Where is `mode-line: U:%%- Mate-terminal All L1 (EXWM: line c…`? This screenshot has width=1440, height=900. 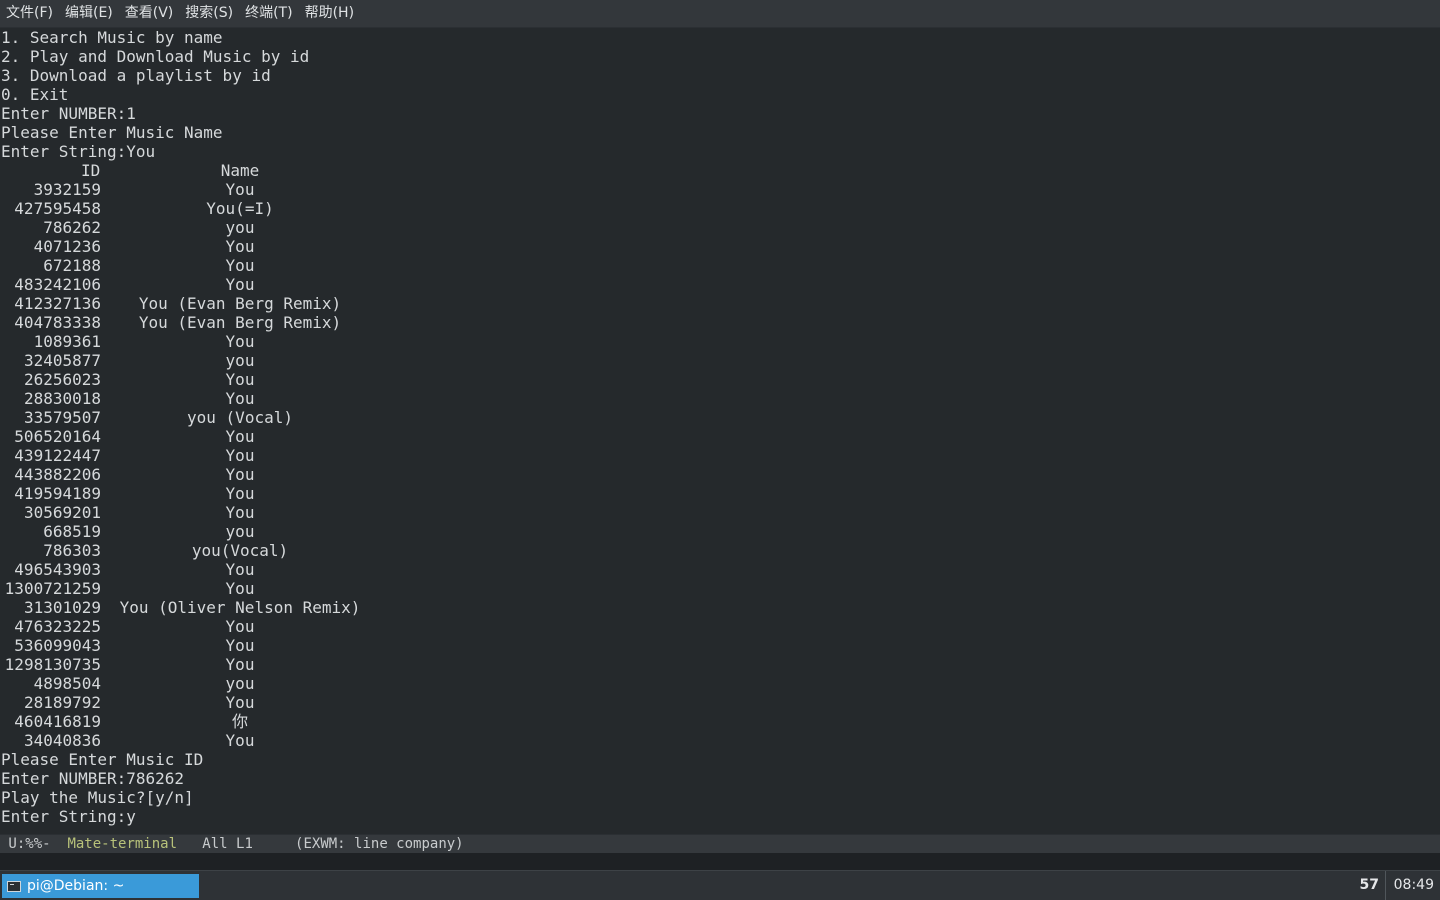 mode-line: U:%%- Mate-terminal All L1 (EXWM: line c… is located at coordinates (720, 844).